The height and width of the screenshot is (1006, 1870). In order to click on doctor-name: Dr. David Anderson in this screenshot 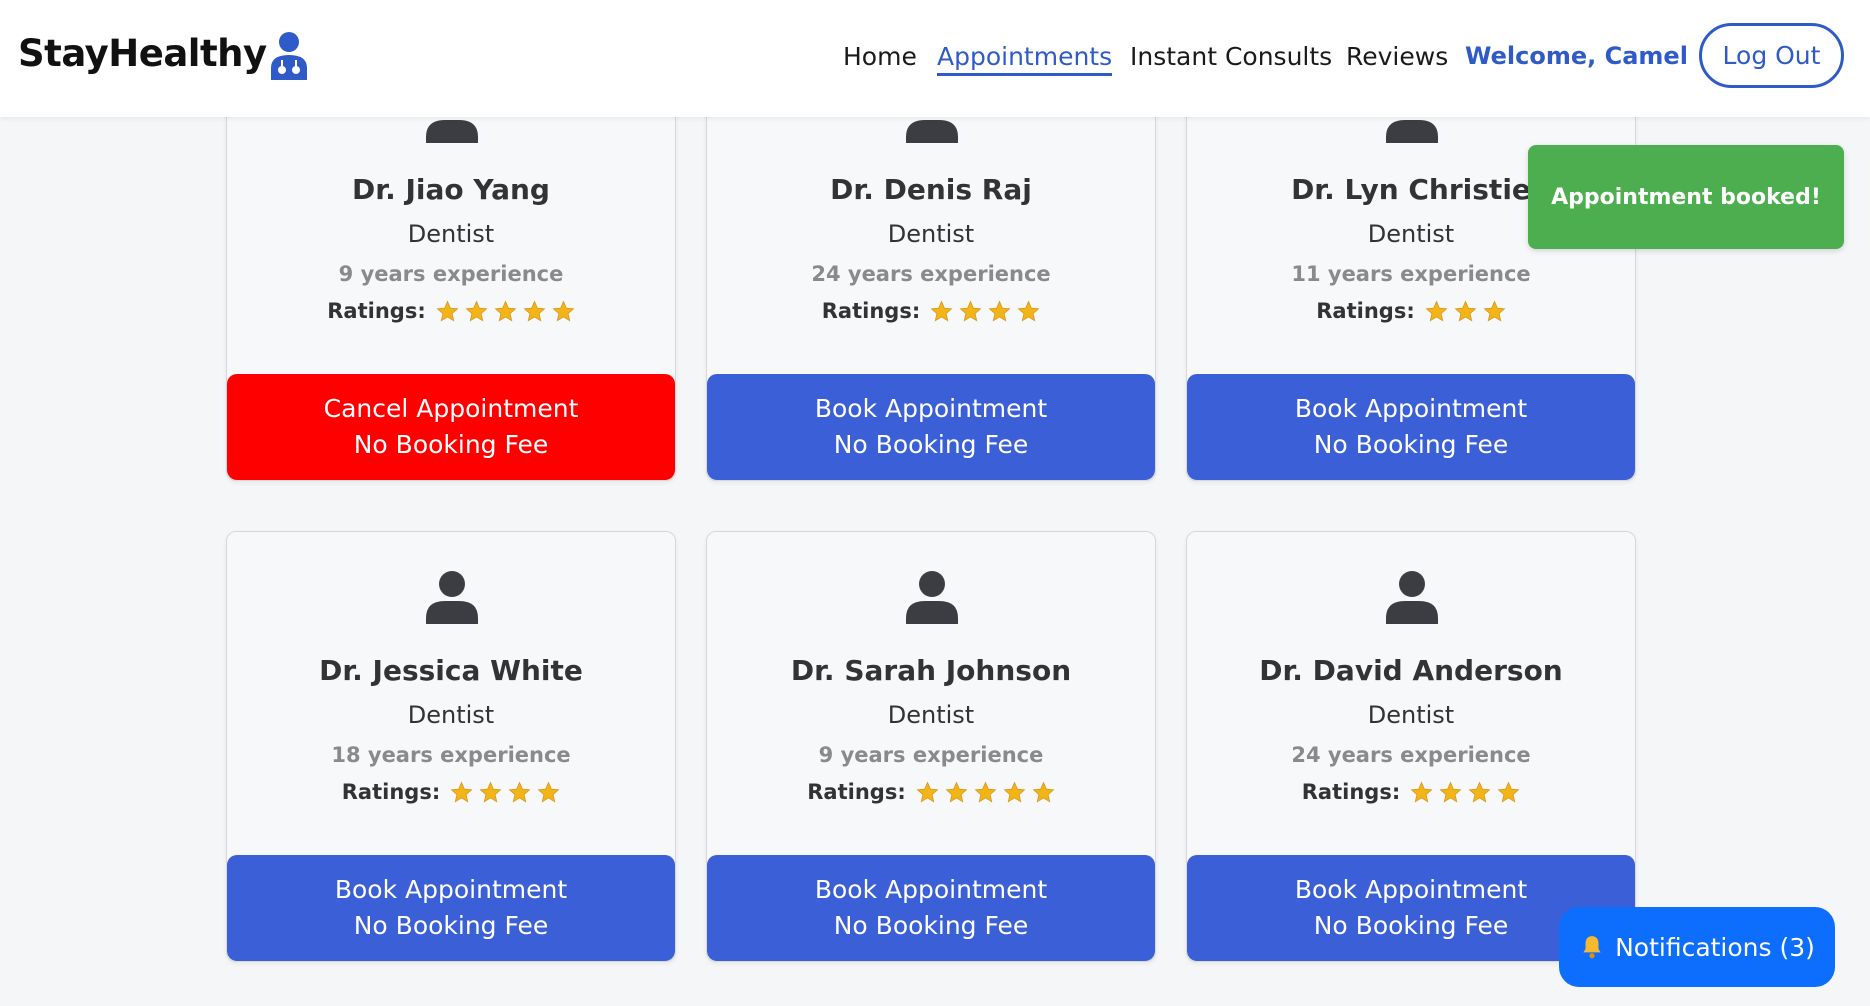, I will do `click(1411, 670)`.